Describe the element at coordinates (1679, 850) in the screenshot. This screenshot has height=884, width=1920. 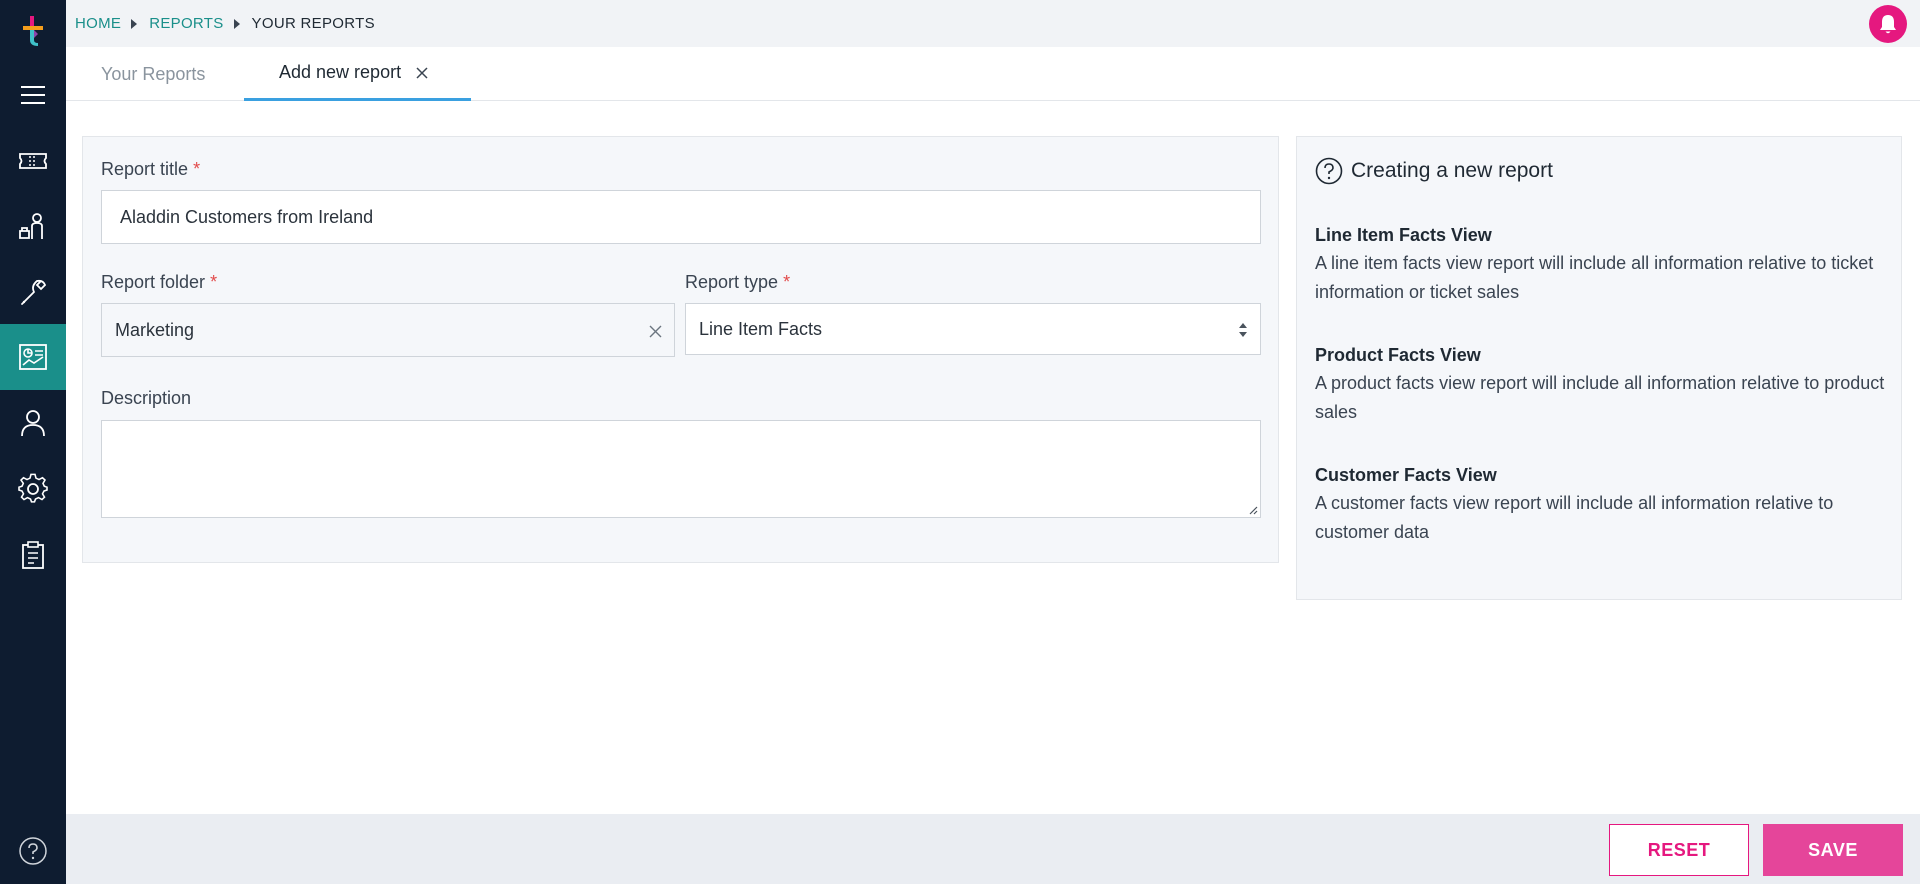
I see `reset-button: RESET` at that location.